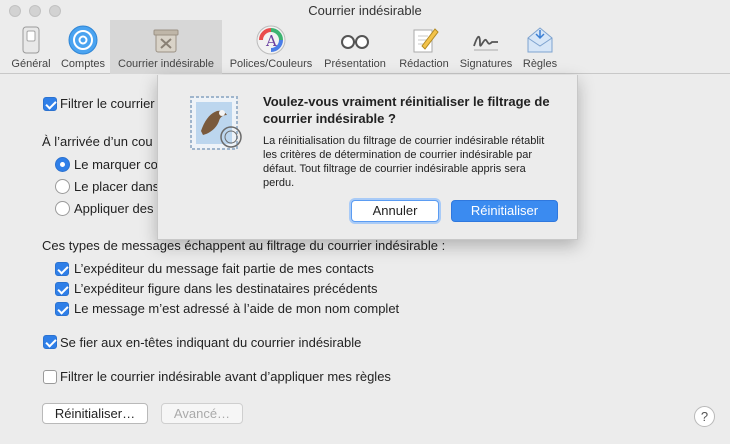  Describe the element at coordinates (50, 104) in the screenshot. I see `filter-junk-checkbox` at that location.